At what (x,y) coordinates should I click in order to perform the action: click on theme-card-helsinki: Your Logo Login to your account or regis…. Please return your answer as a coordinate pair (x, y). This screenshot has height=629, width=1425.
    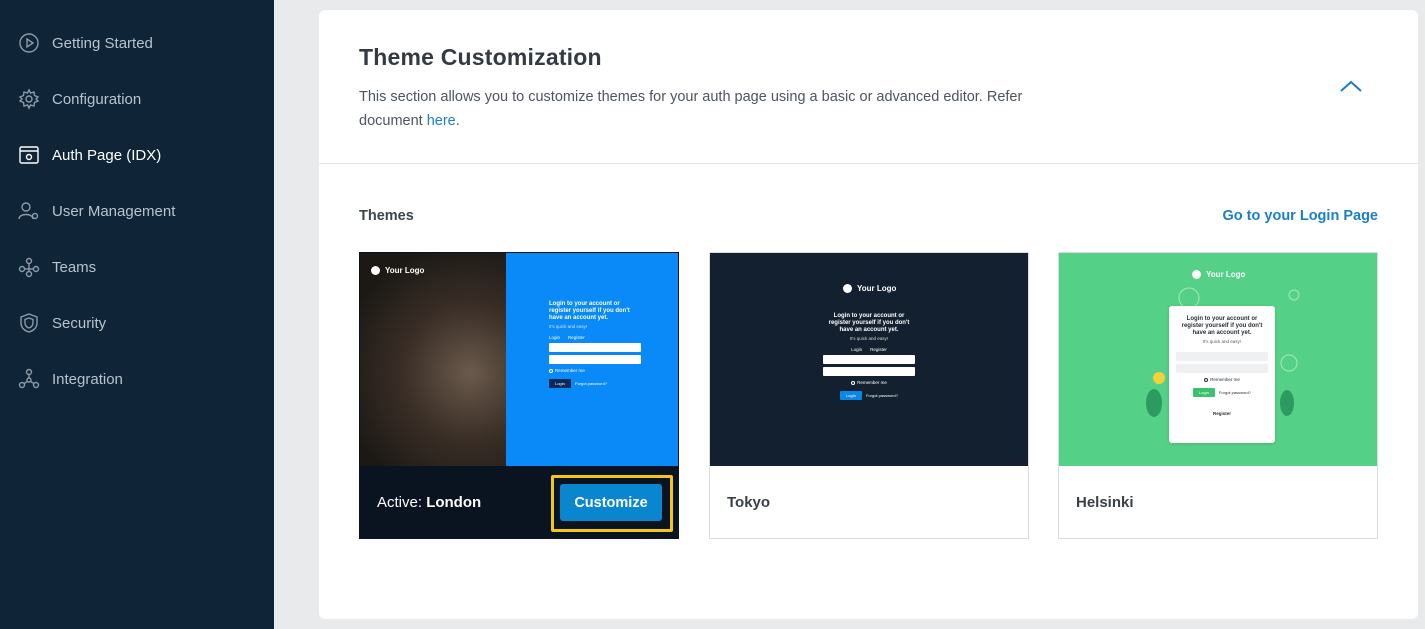
    Looking at the image, I should click on (1218, 395).